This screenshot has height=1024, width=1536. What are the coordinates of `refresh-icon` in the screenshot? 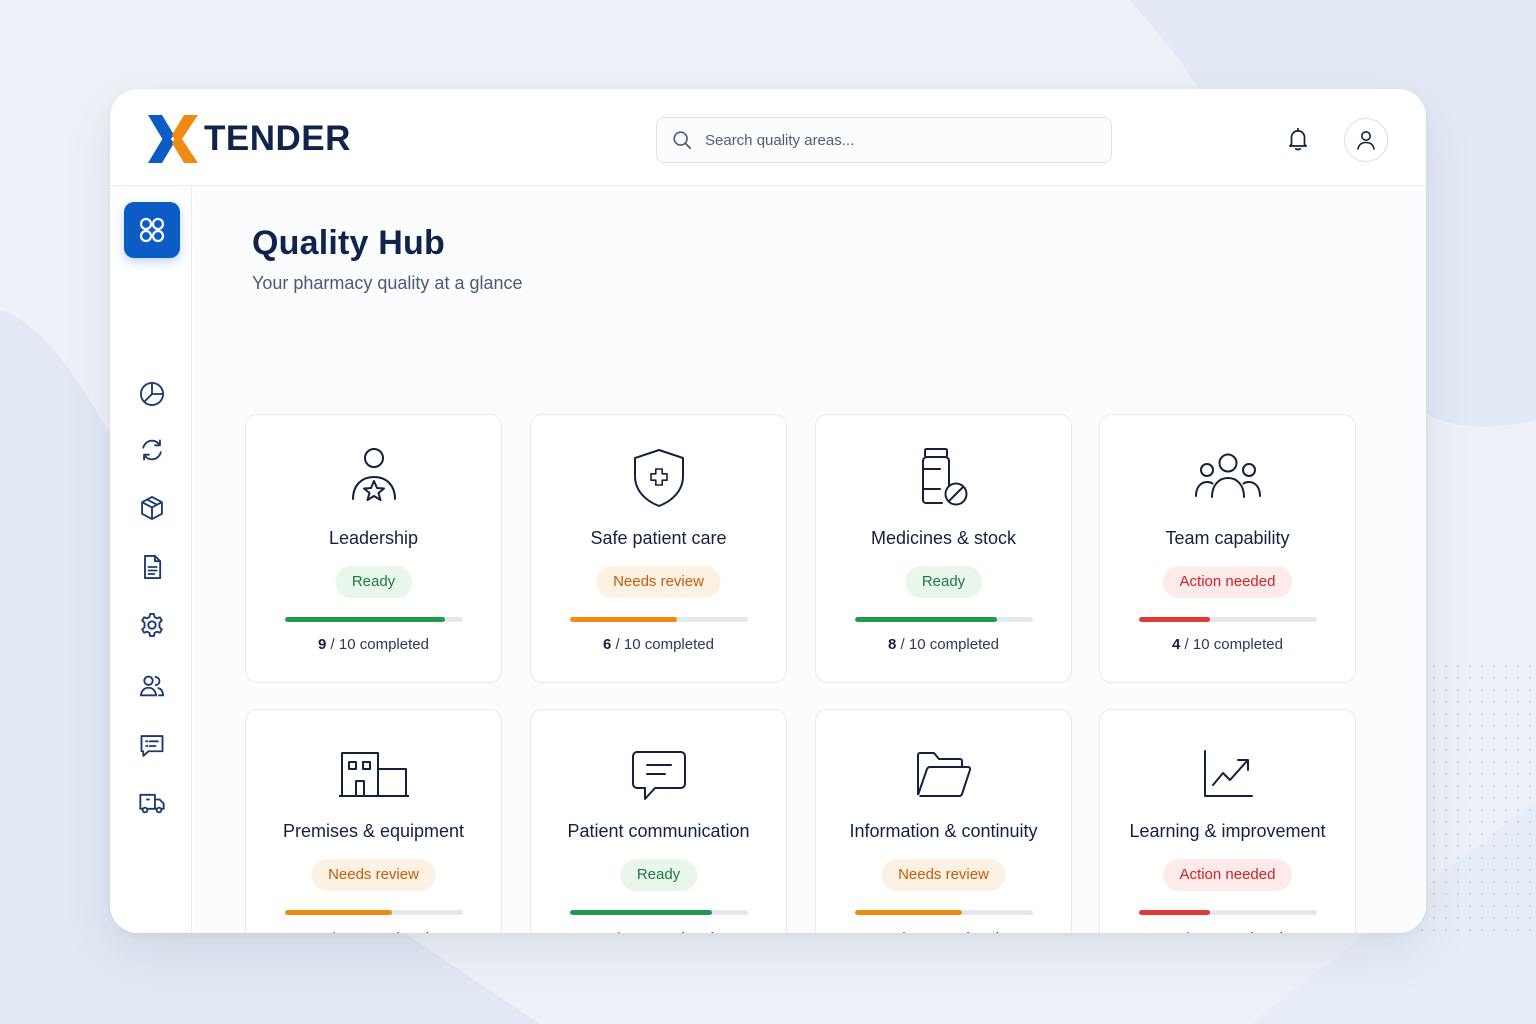 It's located at (152, 450).